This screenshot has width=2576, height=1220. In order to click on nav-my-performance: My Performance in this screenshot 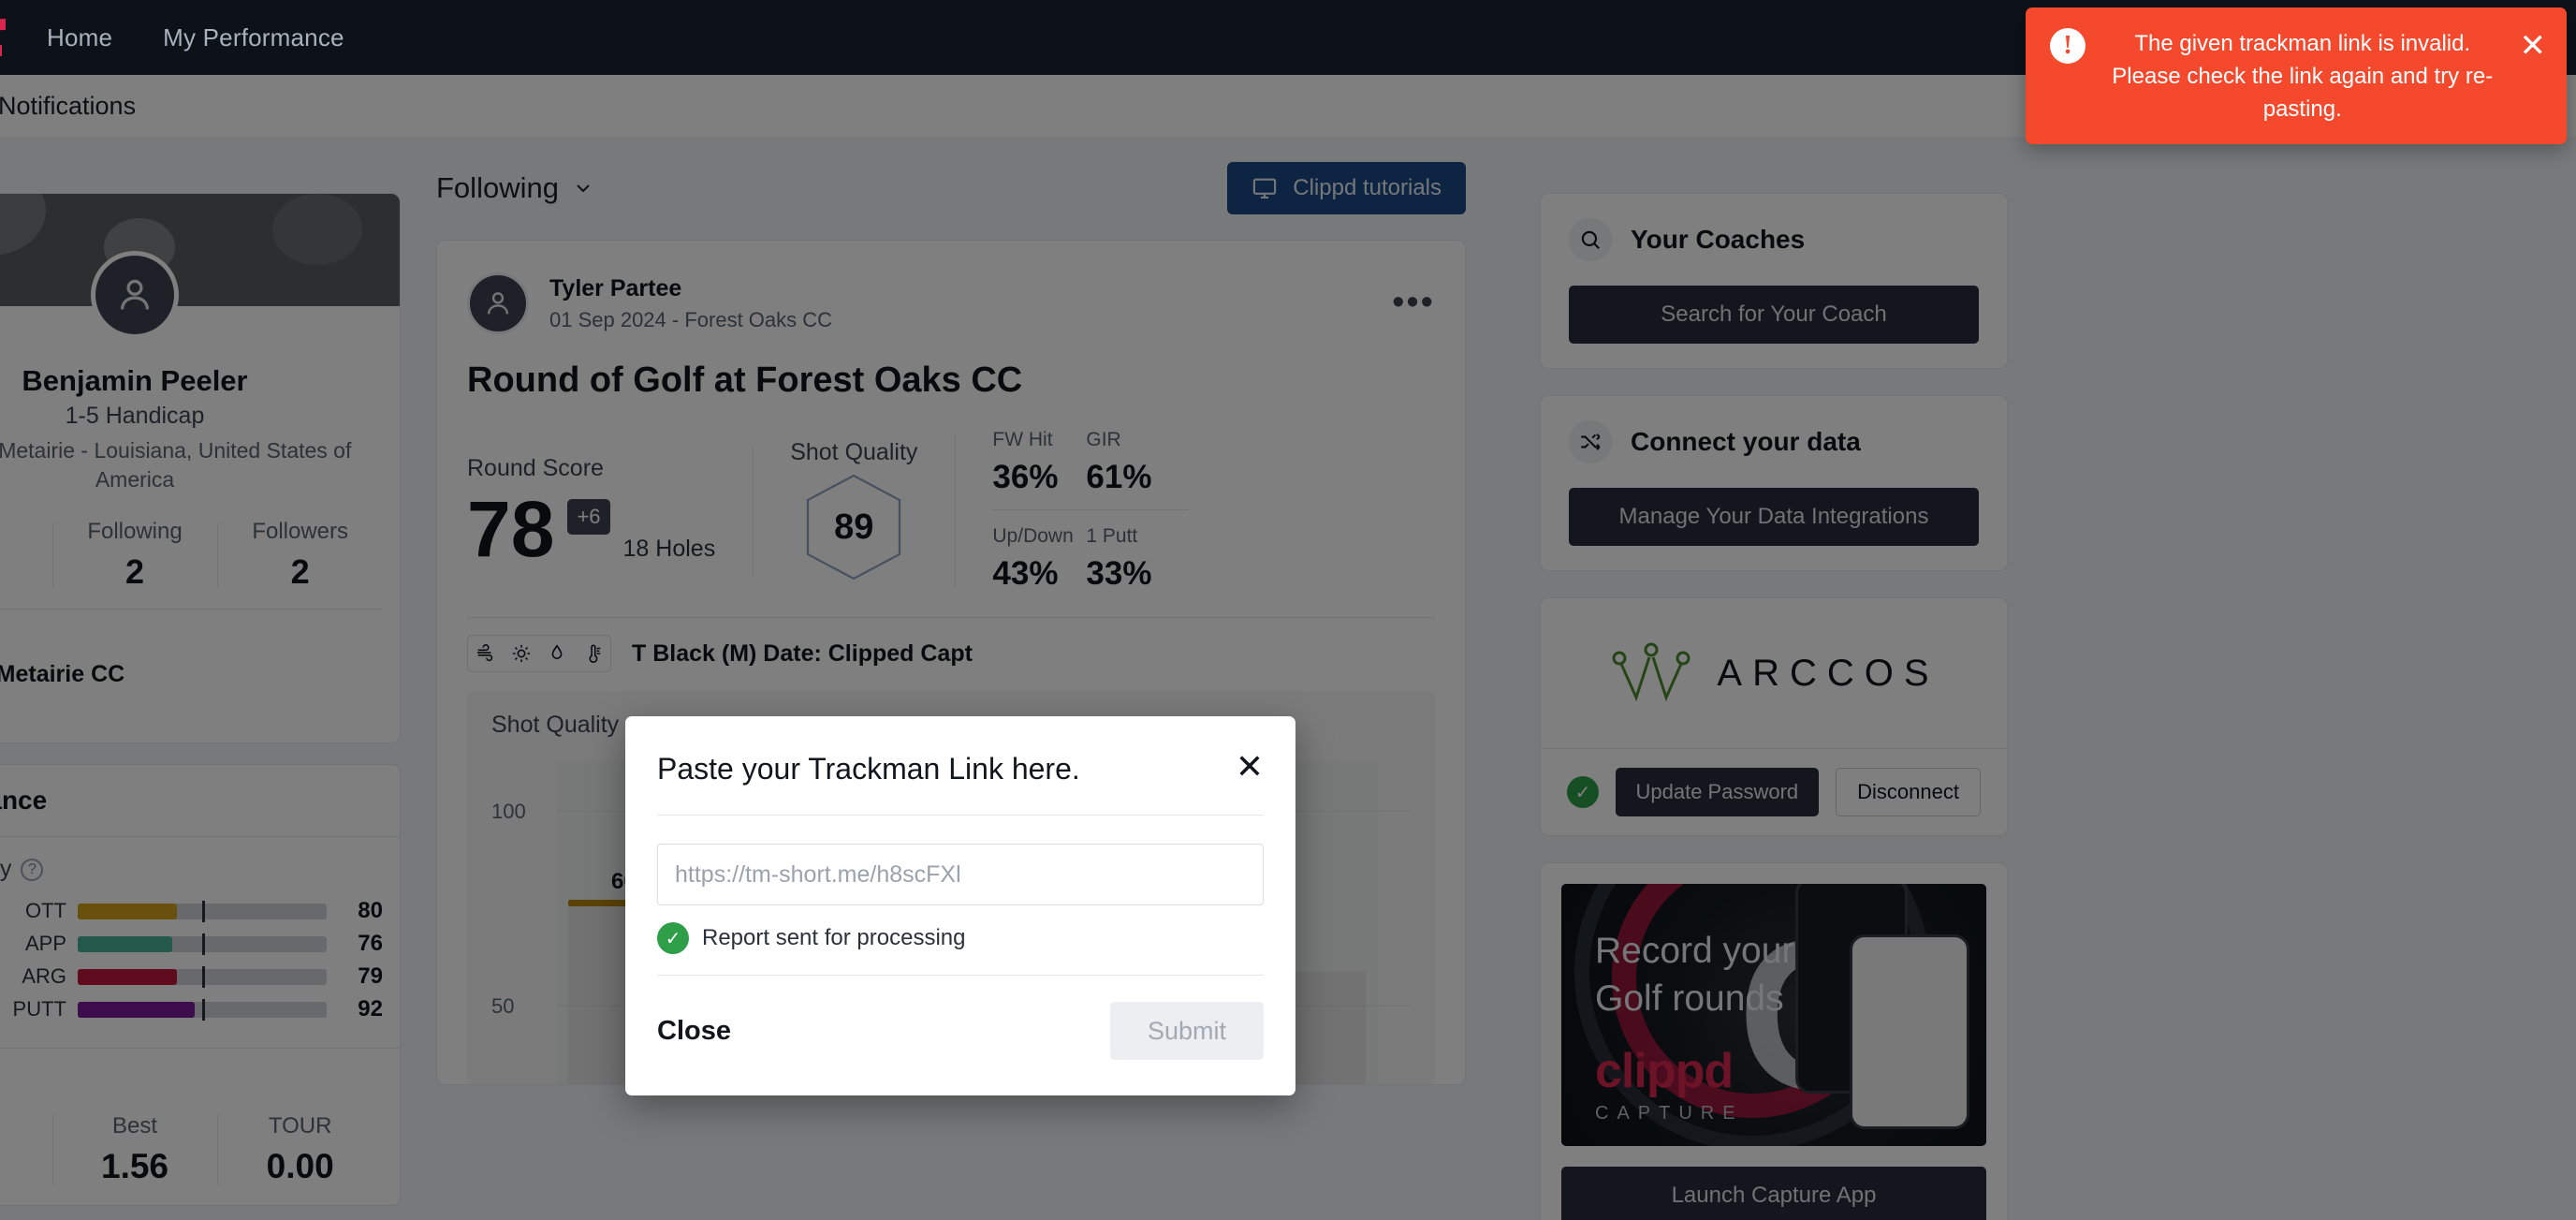, I will do `click(253, 37)`.